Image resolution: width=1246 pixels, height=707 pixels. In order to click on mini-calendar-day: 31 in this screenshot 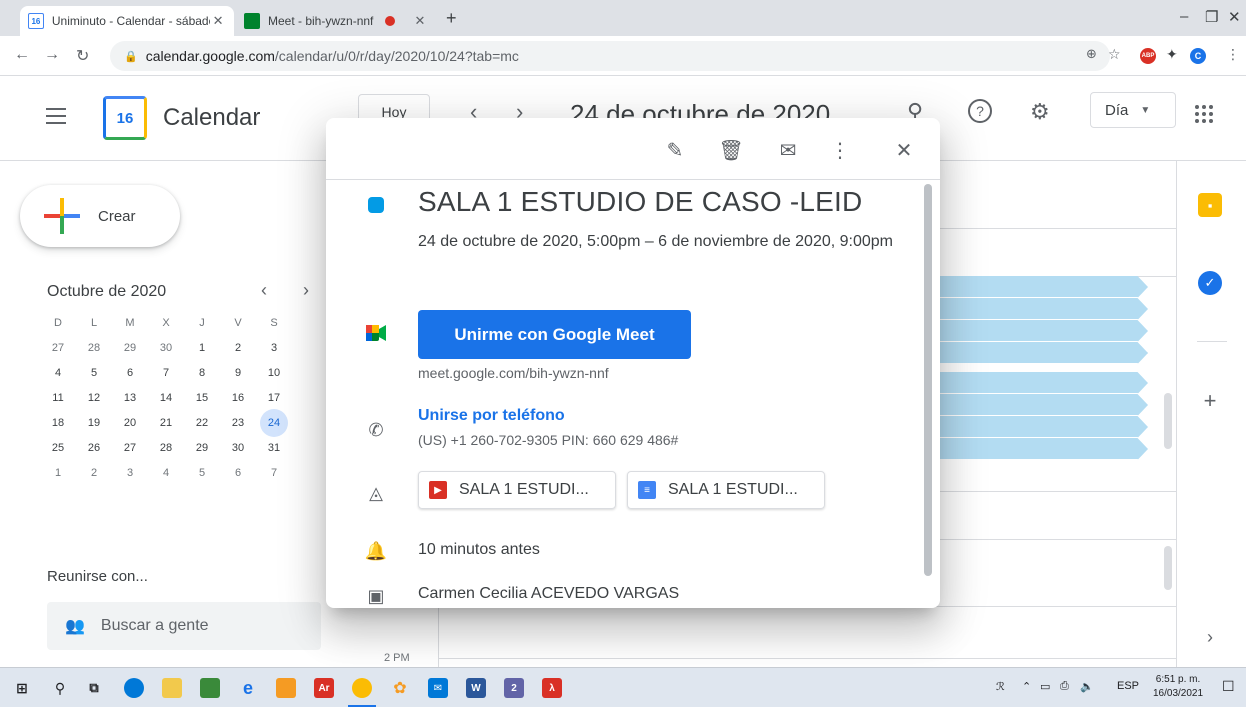, I will do `click(274, 447)`.